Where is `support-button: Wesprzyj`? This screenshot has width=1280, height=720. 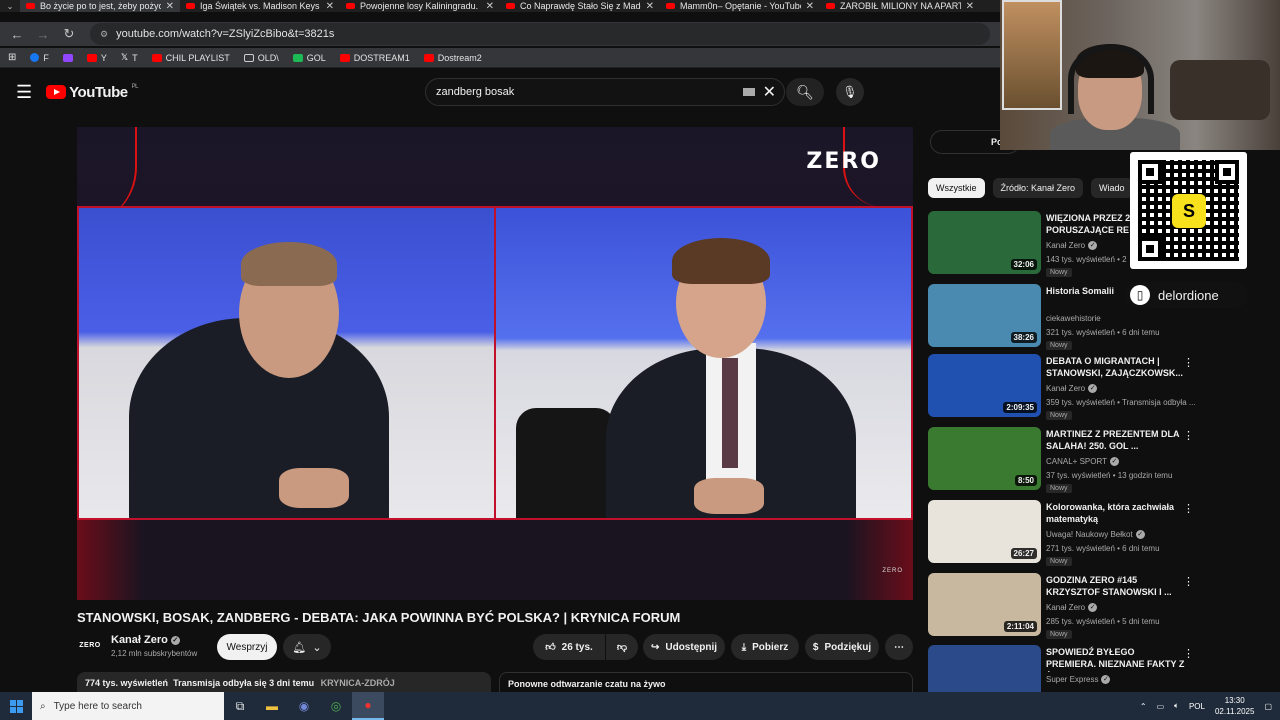 support-button: Wesprzyj is located at coordinates (247, 647).